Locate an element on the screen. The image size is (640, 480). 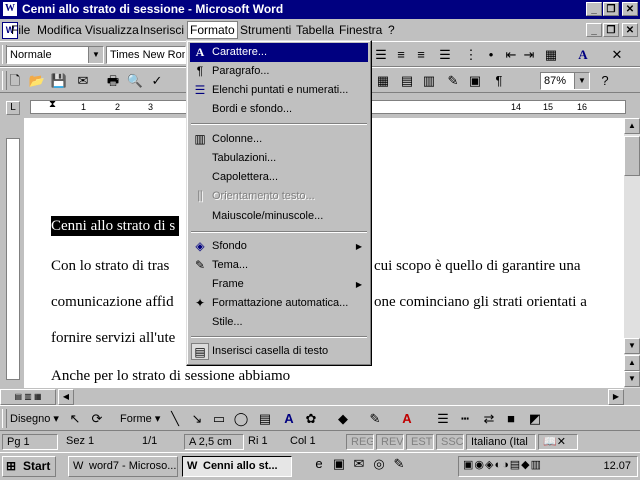
menu-strumenti: Strumenti is located at coordinates (265, 30).